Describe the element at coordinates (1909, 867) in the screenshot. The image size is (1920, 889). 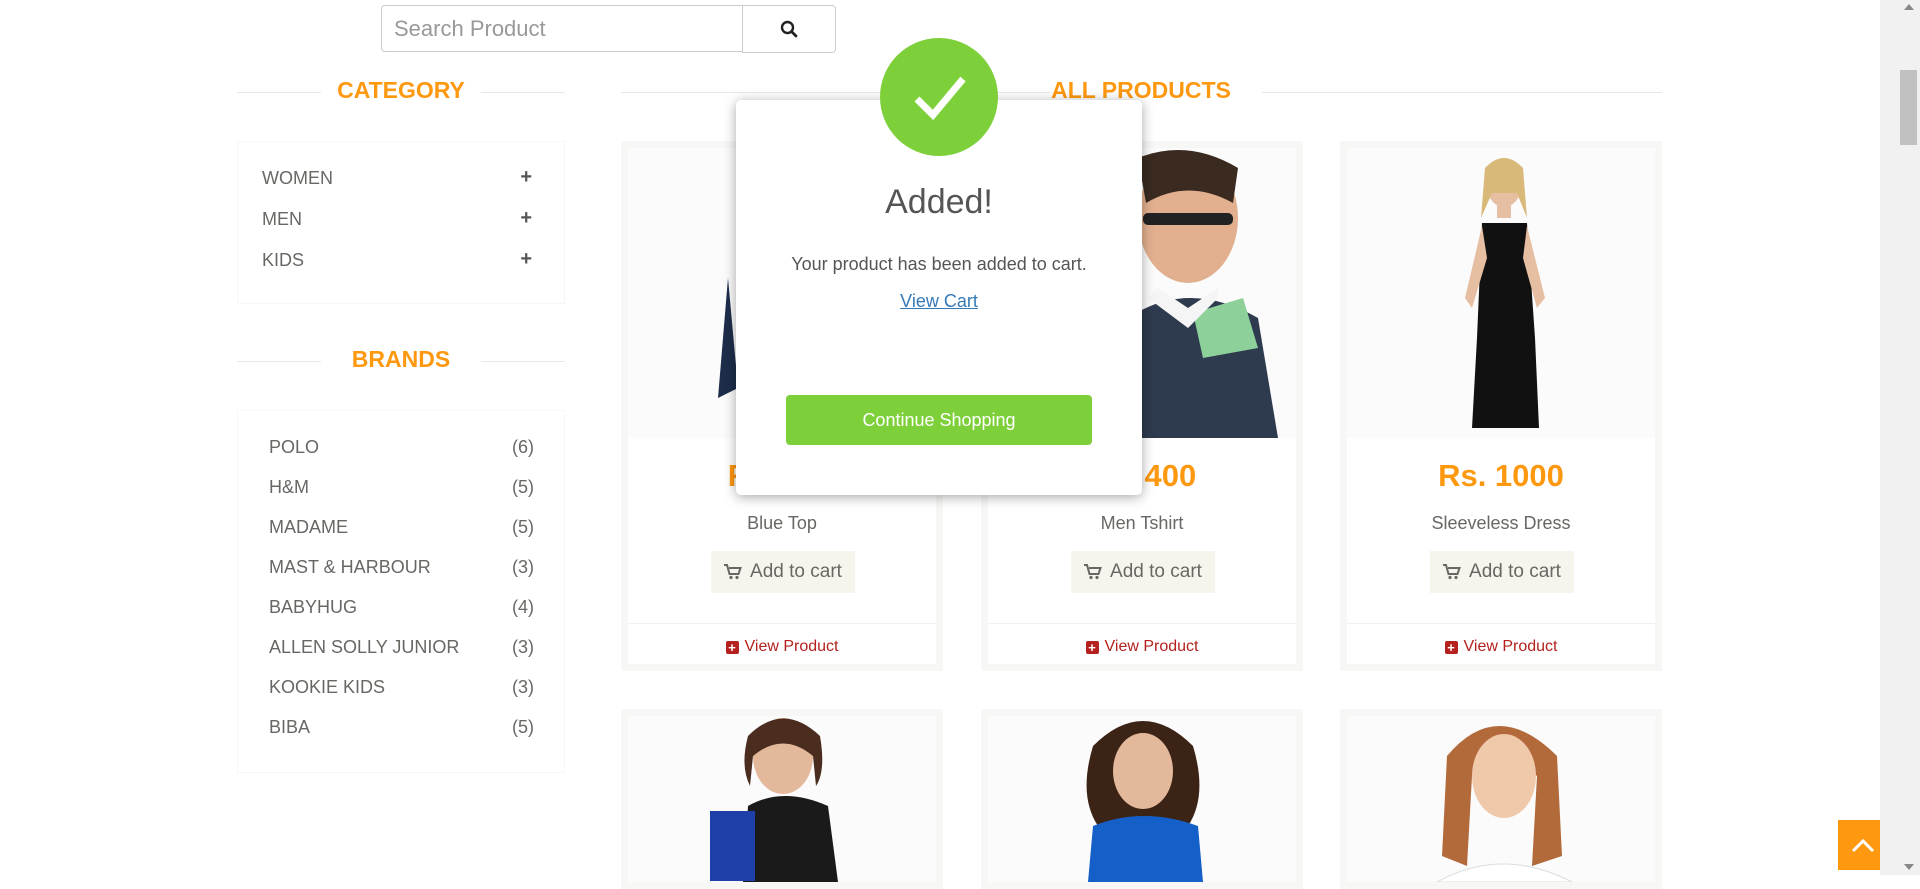
I see `scroll-down-arrow-icon` at that location.